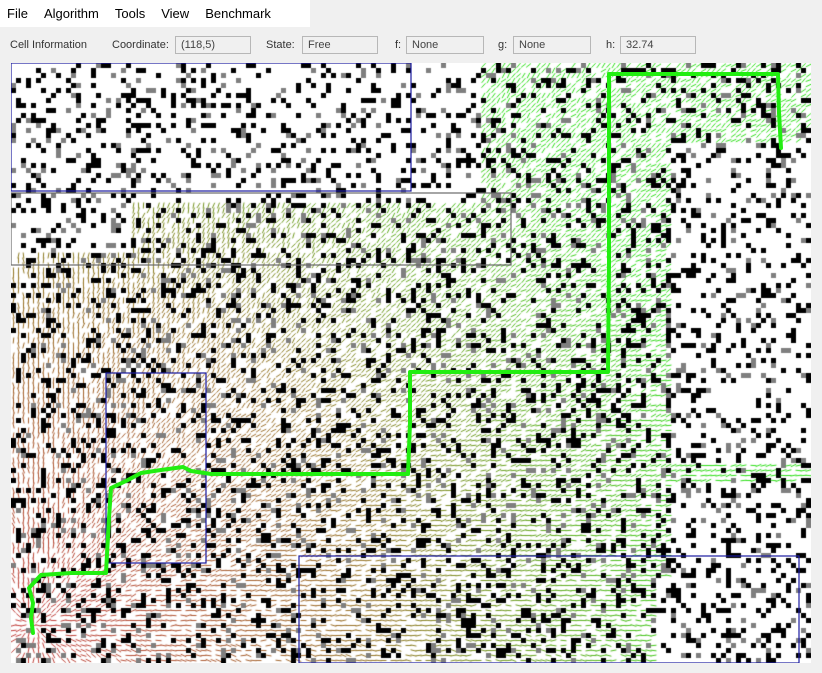 The width and height of the screenshot is (822, 673). What do you see at coordinates (398, 45) in the screenshot?
I see `f-label: f:` at bounding box center [398, 45].